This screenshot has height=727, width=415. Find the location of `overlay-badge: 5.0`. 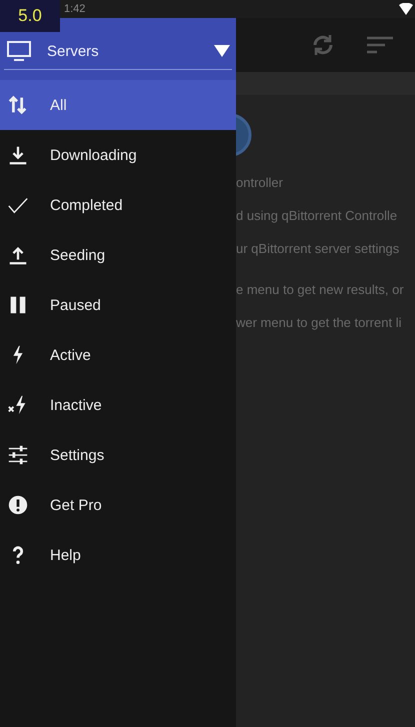

overlay-badge: 5.0 is located at coordinates (30, 16).